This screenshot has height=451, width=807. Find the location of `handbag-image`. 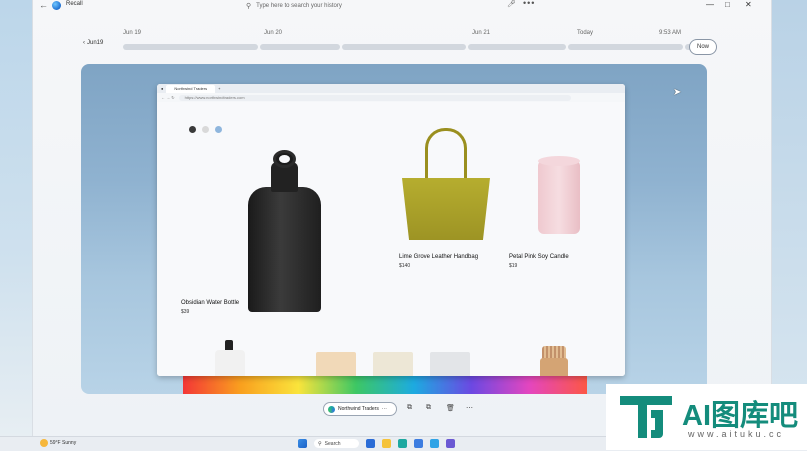

handbag-image is located at coordinates (446, 209).